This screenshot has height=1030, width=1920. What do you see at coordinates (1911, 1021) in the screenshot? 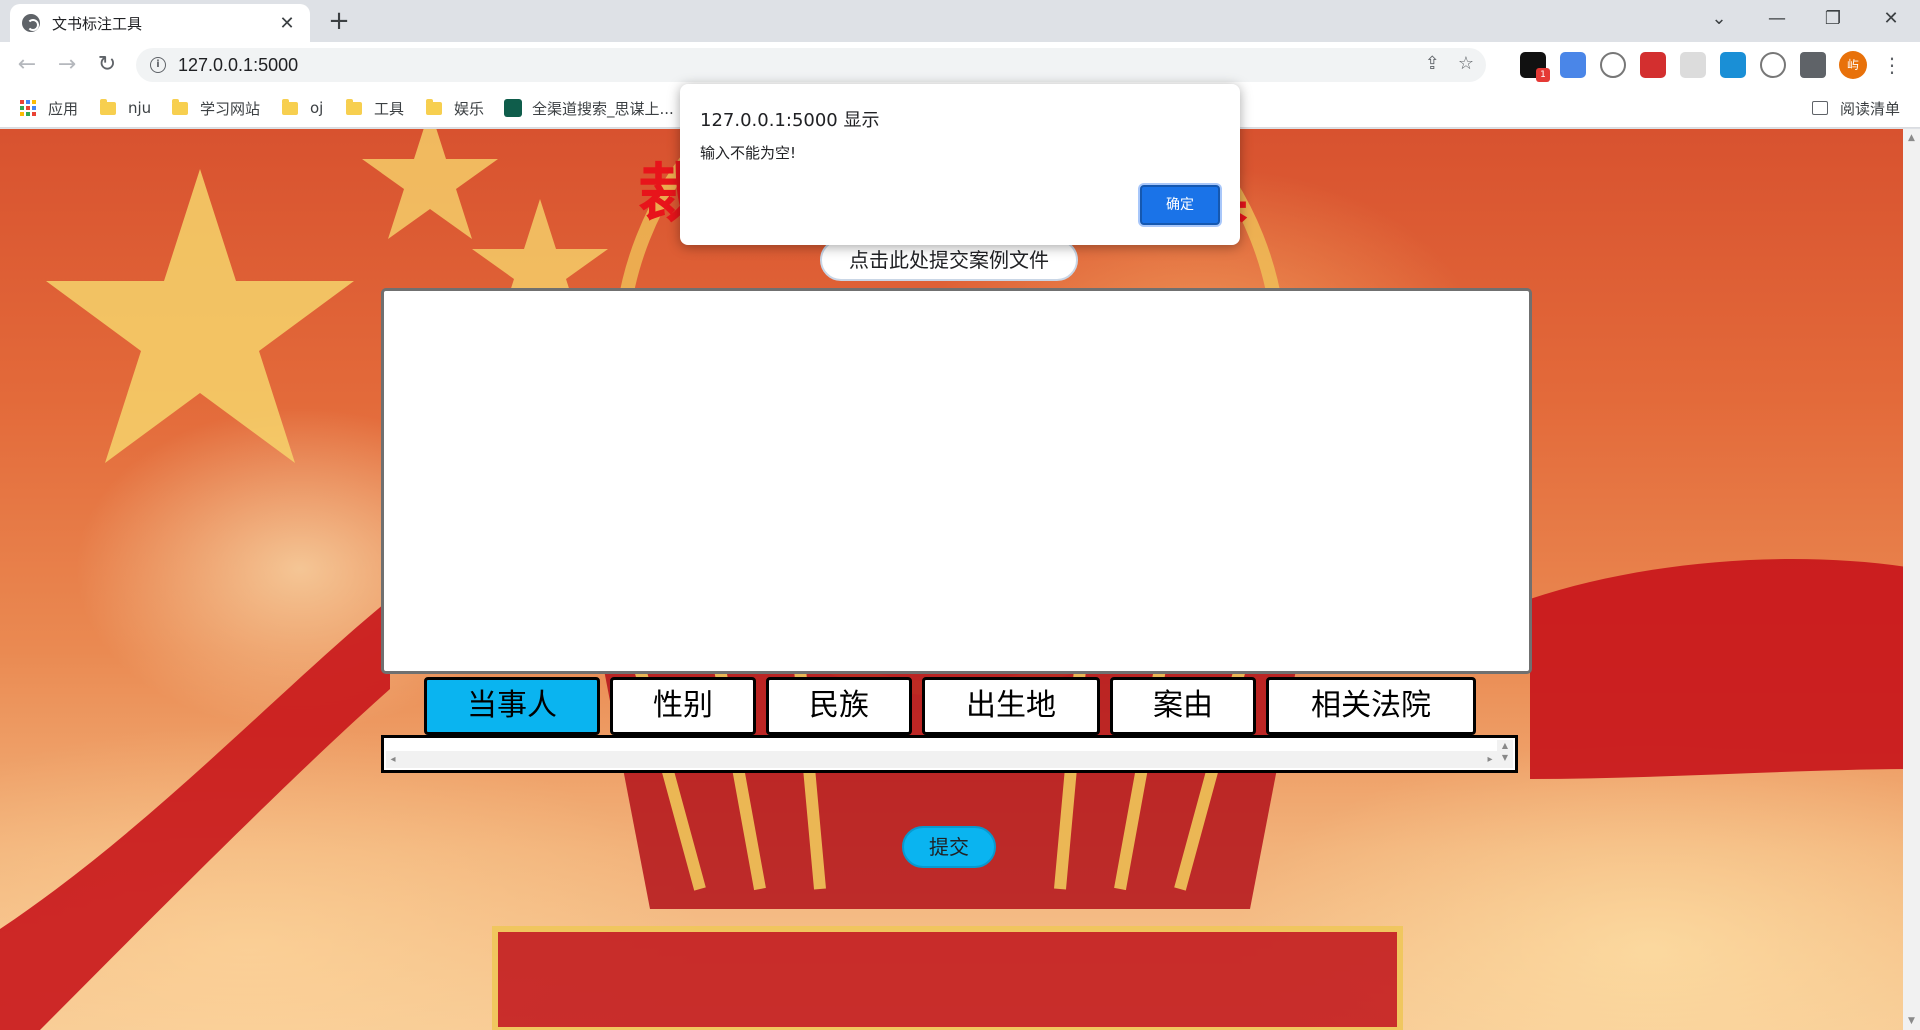
I see `scroll-down-icon: ▼` at bounding box center [1911, 1021].